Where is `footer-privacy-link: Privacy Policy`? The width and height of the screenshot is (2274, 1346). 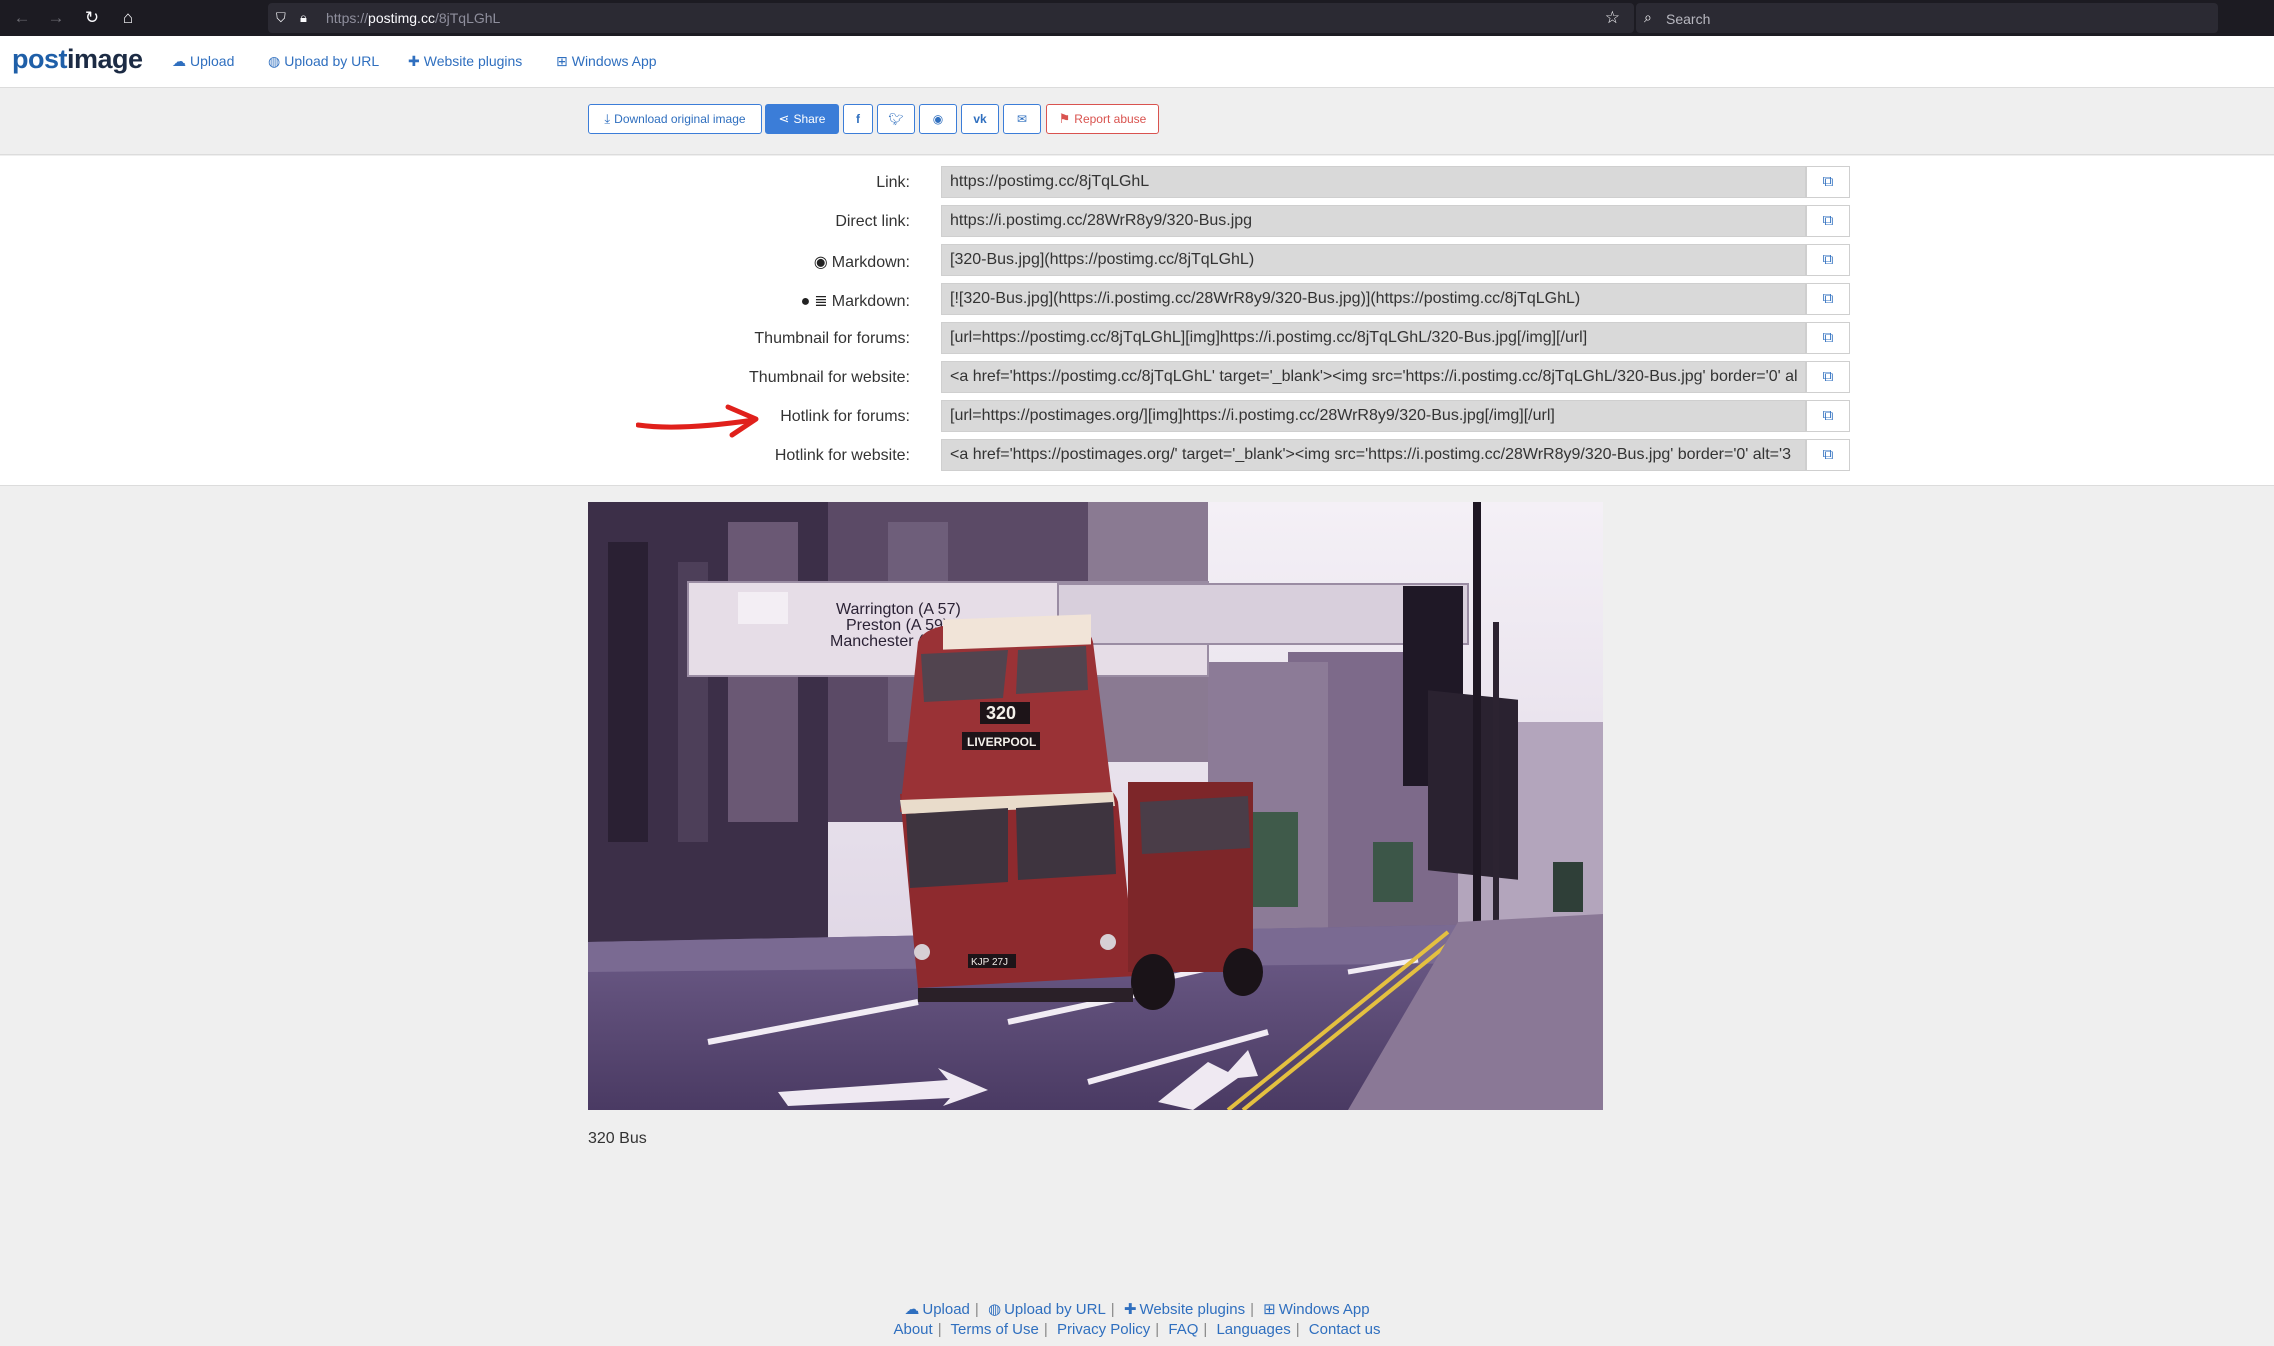
footer-privacy-link: Privacy Policy is located at coordinates (1103, 1329).